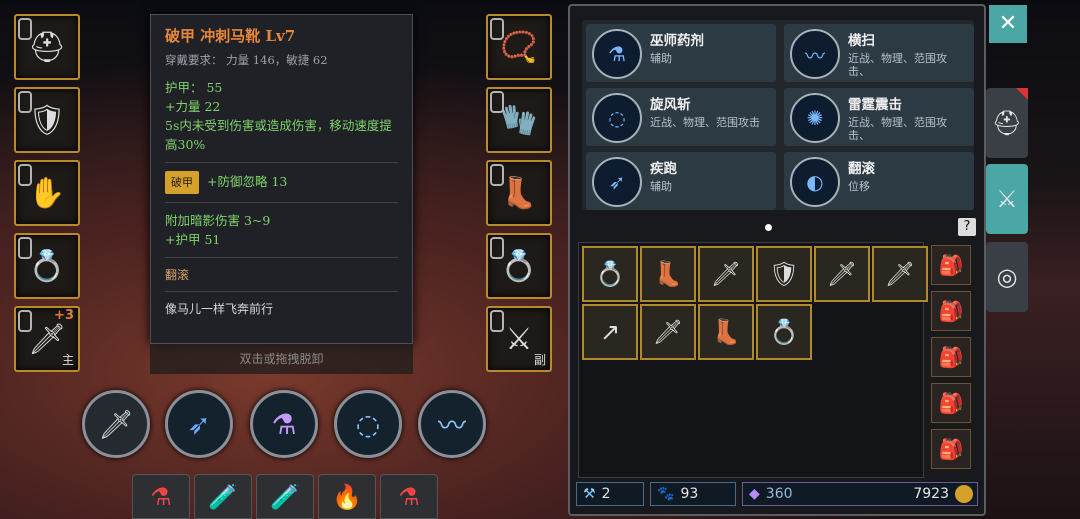  Describe the element at coordinates (967, 227) in the screenshot. I see `help-icon: ?` at that location.